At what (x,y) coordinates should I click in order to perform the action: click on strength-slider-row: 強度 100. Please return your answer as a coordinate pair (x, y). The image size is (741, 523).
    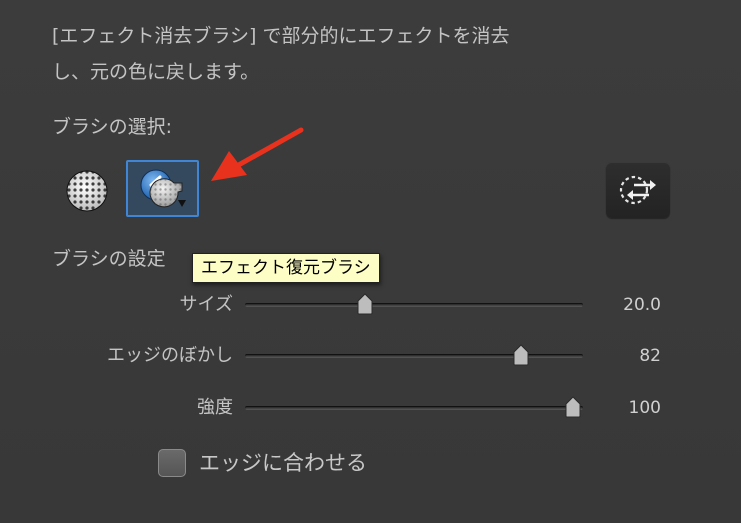
    Looking at the image, I should click on (370, 408).